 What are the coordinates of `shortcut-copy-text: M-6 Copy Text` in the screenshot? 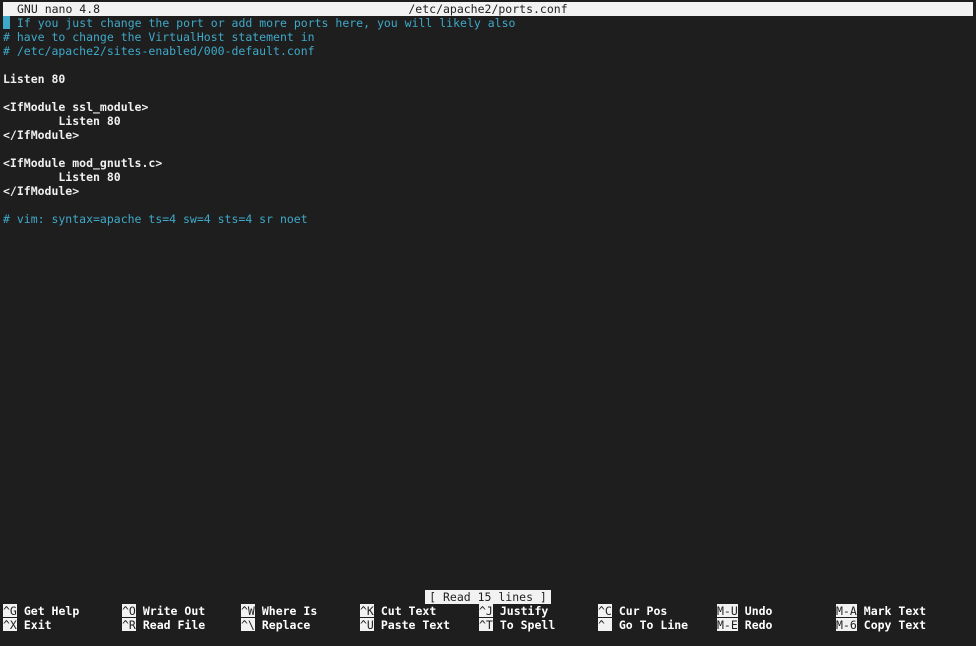 It's located at (881, 625).